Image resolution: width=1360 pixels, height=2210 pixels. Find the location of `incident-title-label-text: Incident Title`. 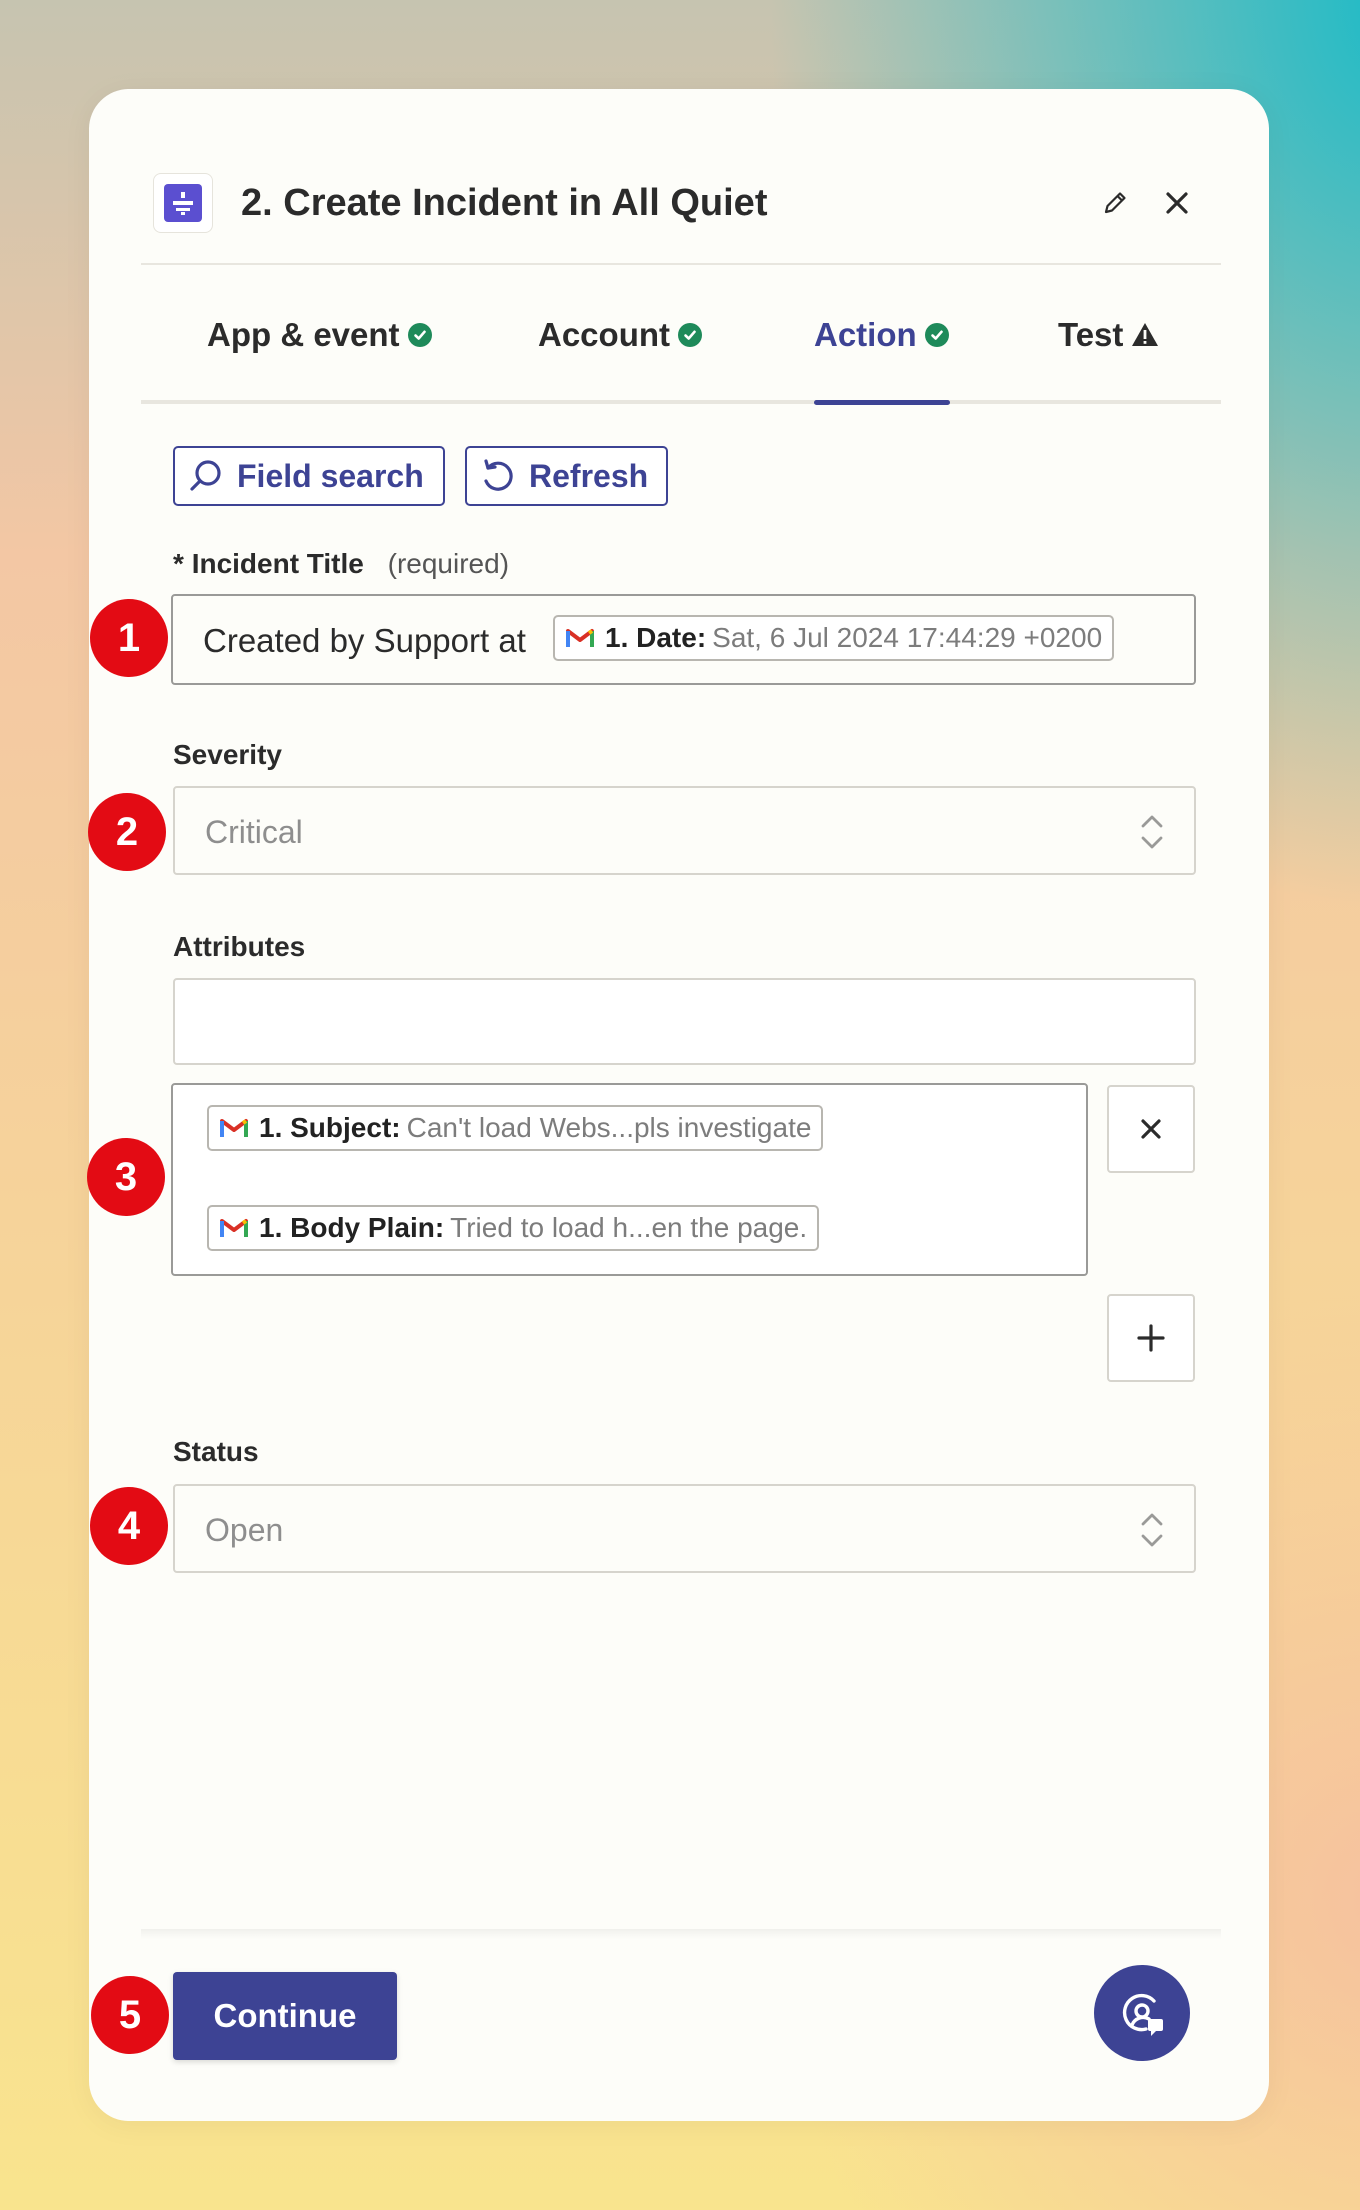

incident-title-label-text: Incident Title is located at coordinates (277, 563).